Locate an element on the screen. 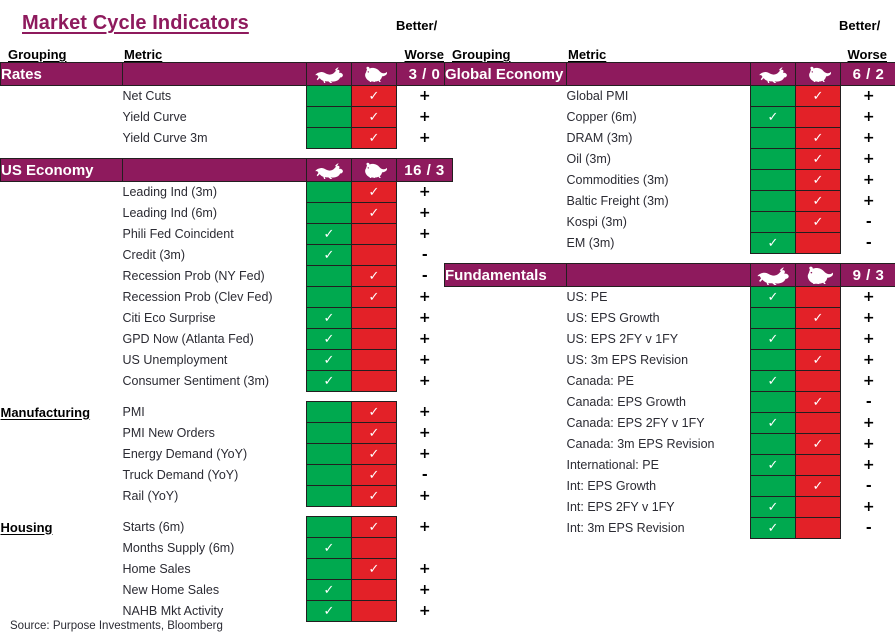 The width and height of the screenshot is (895, 640). table-row: Phili Fed Coincident ✓ + is located at coordinates (227, 234).